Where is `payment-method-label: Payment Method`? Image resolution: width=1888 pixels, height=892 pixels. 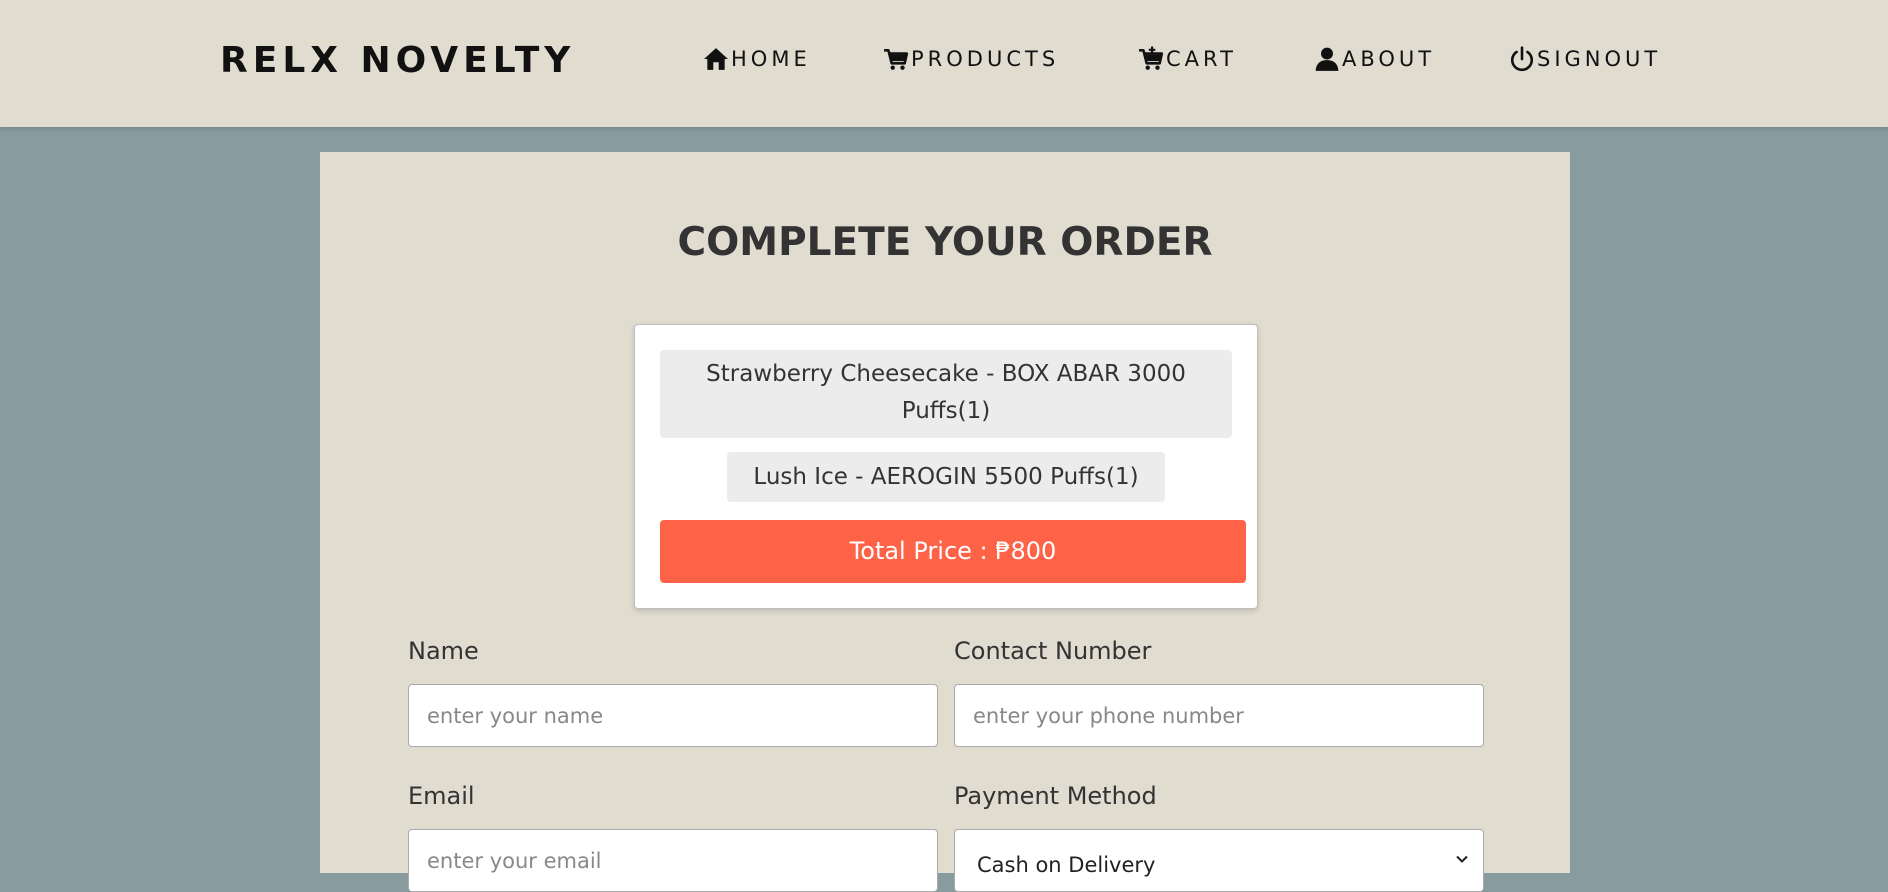 payment-method-label: Payment Method is located at coordinates (1055, 796).